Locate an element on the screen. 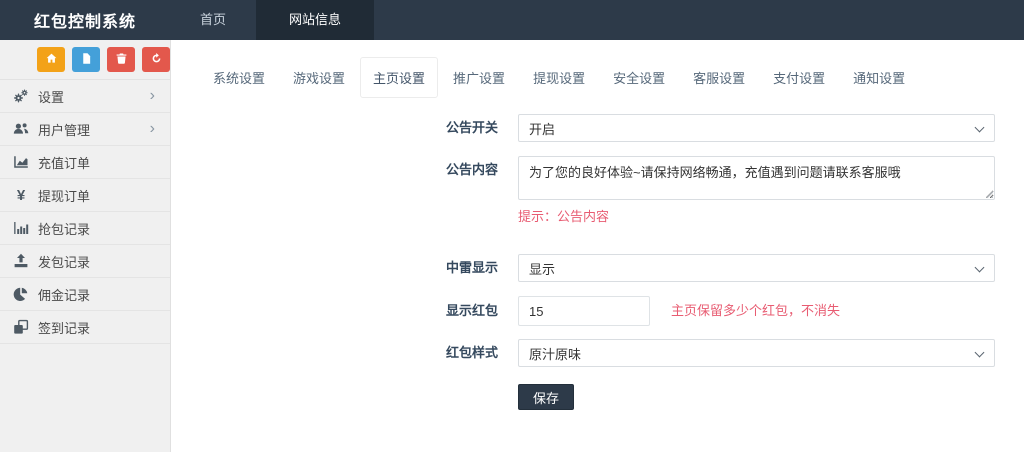 Image resolution: width=1024 pixels, height=452 pixels. sidebar-item-label: 用户管理 is located at coordinates (64, 130).